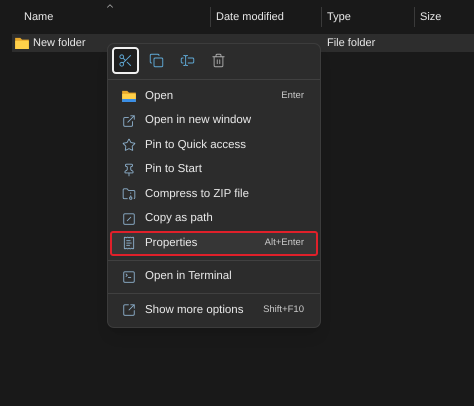 The height and width of the screenshot is (406, 474). I want to click on star-icon, so click(129, 145).